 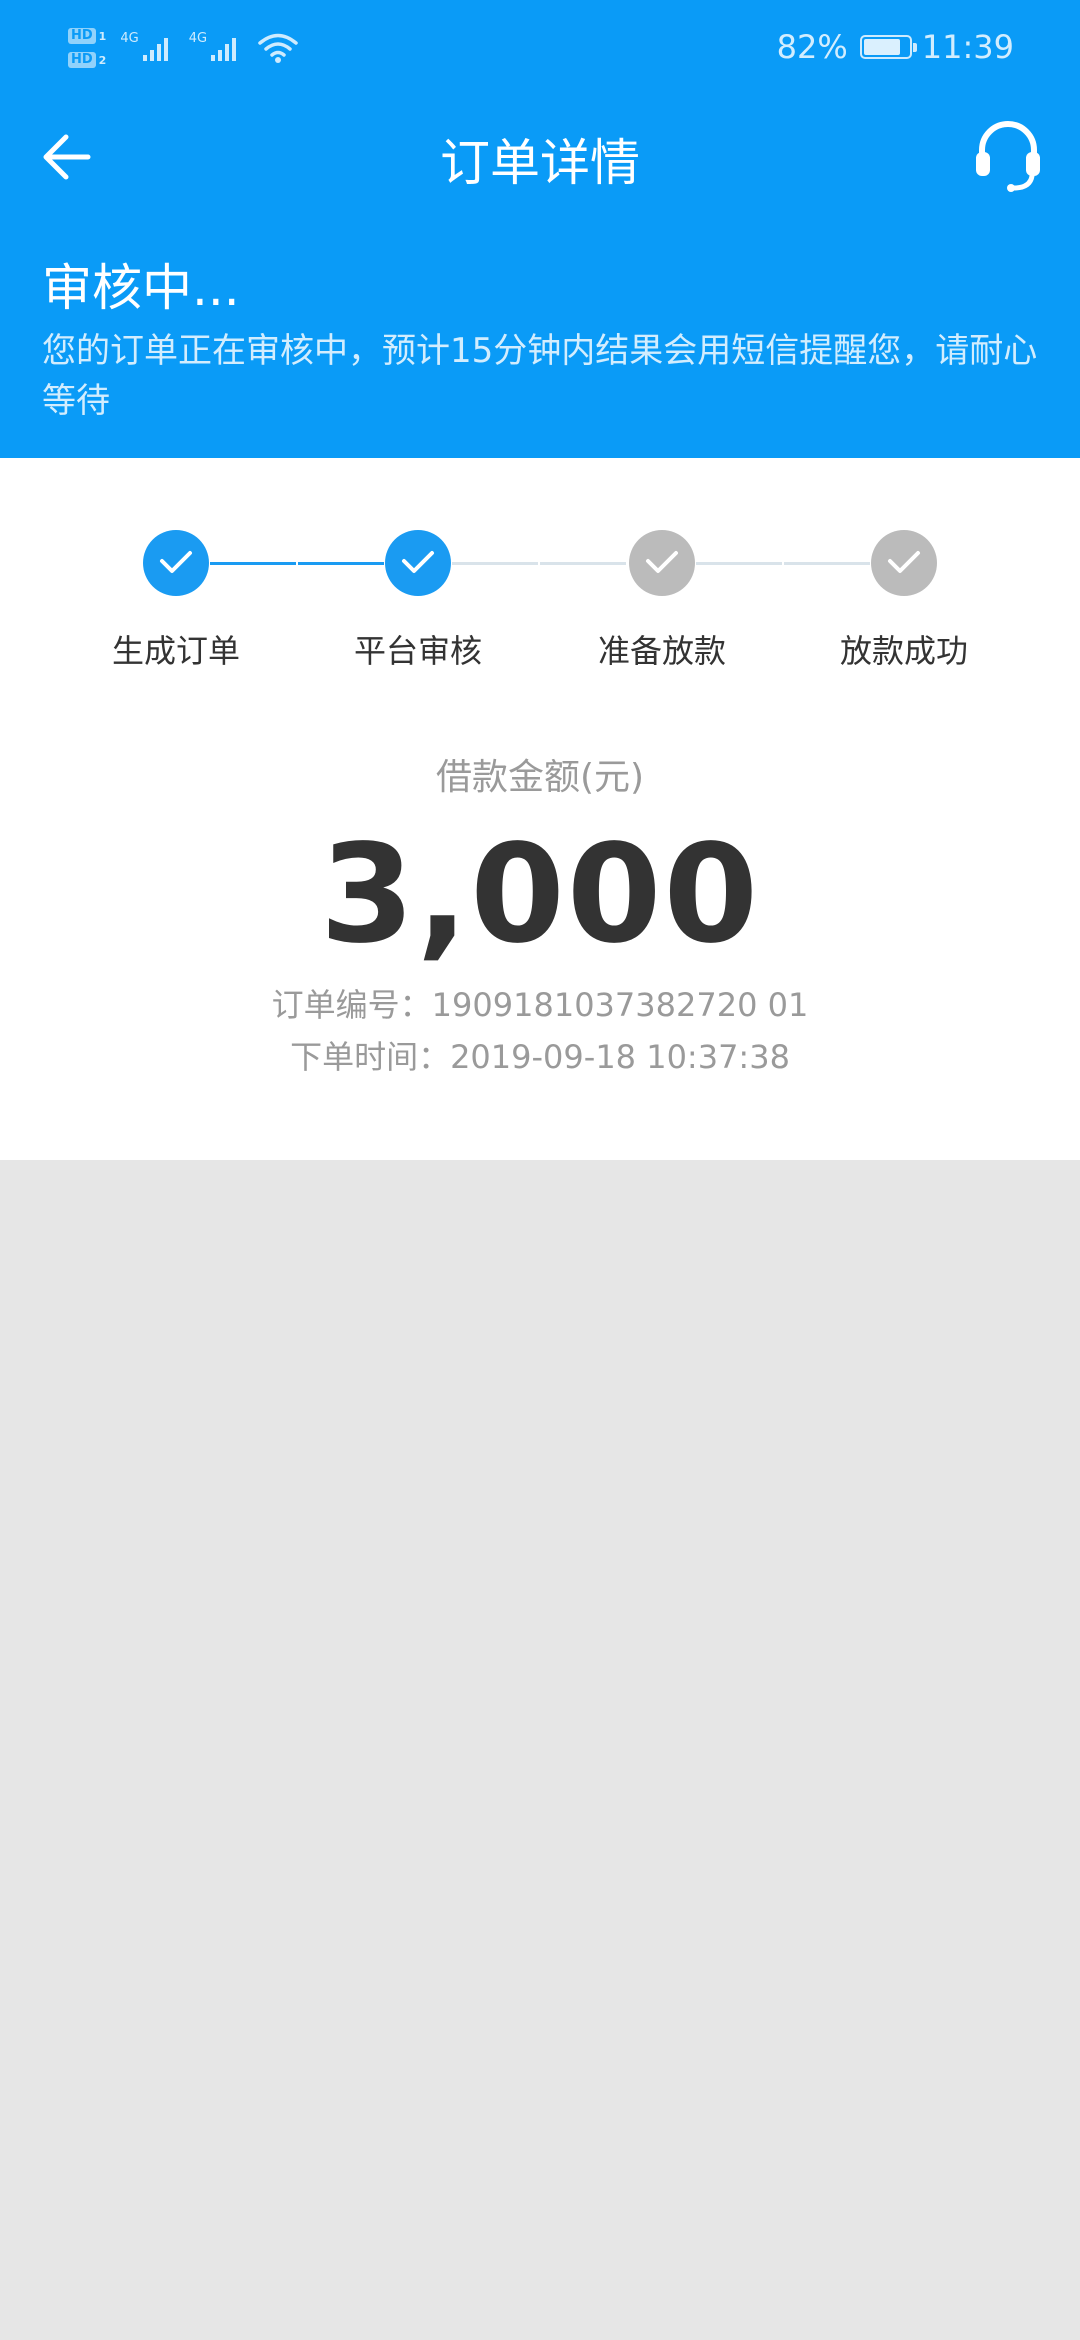 I want to click on status-bar: HD 1 HD 2 4G 4G 82% 11:39, so click(x=540, y=45).